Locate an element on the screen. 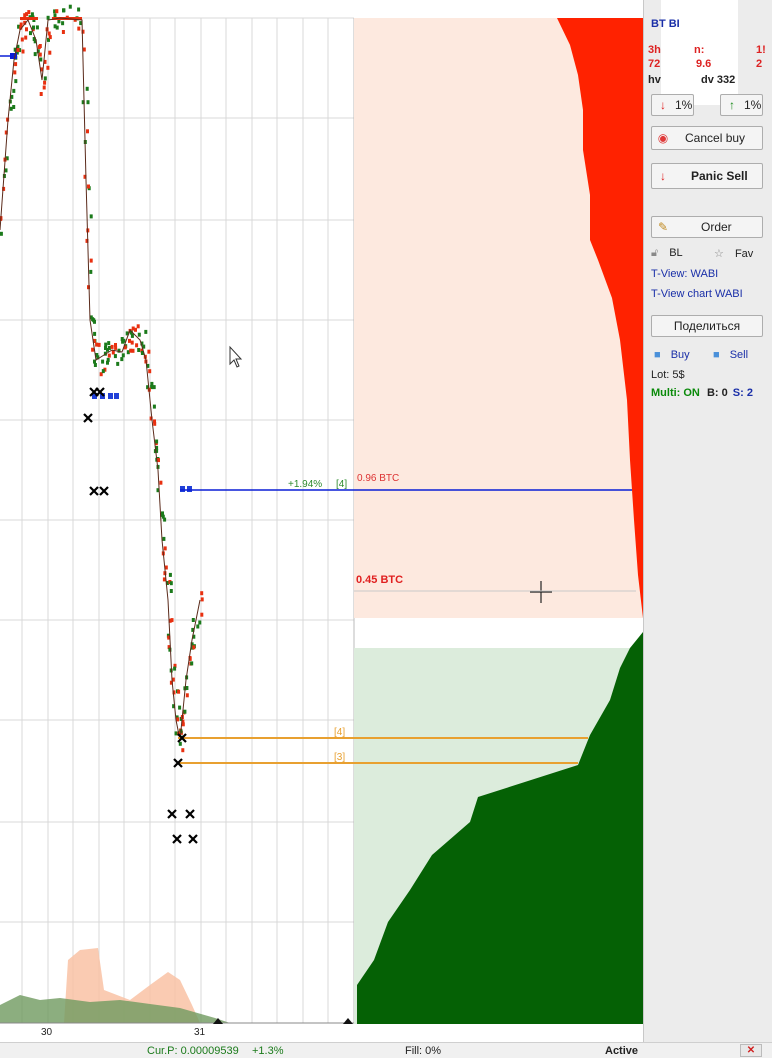  buy-toggle: ■ Buy is located at coordinates (672, 355).